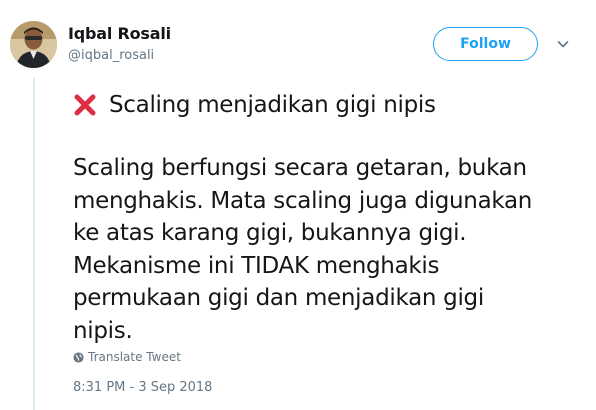  What do you see at coordinates (300, 168) in the screenshot?
I see `body-line: Scaling berfungsi secara getaran, bukan` at bounding box center [300, 168].